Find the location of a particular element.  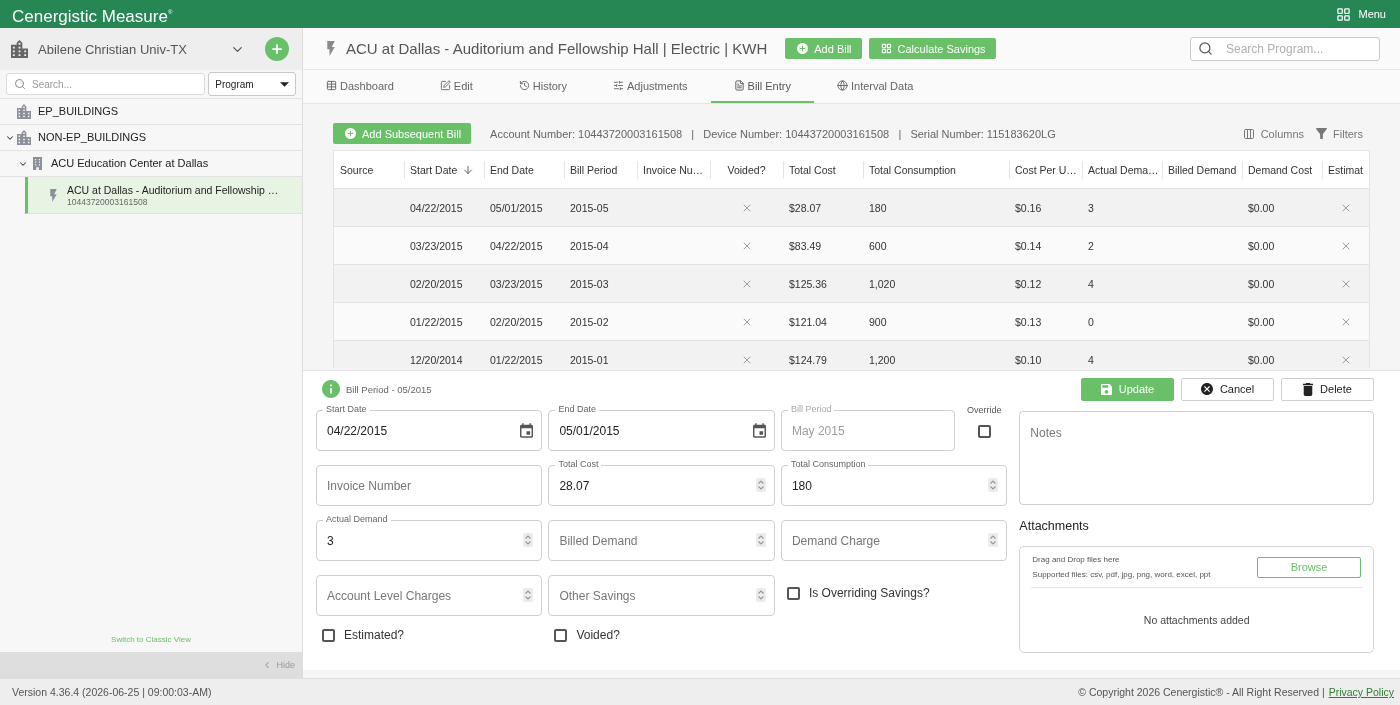

filters-button: Filters is located at coordinates (1339, 133).